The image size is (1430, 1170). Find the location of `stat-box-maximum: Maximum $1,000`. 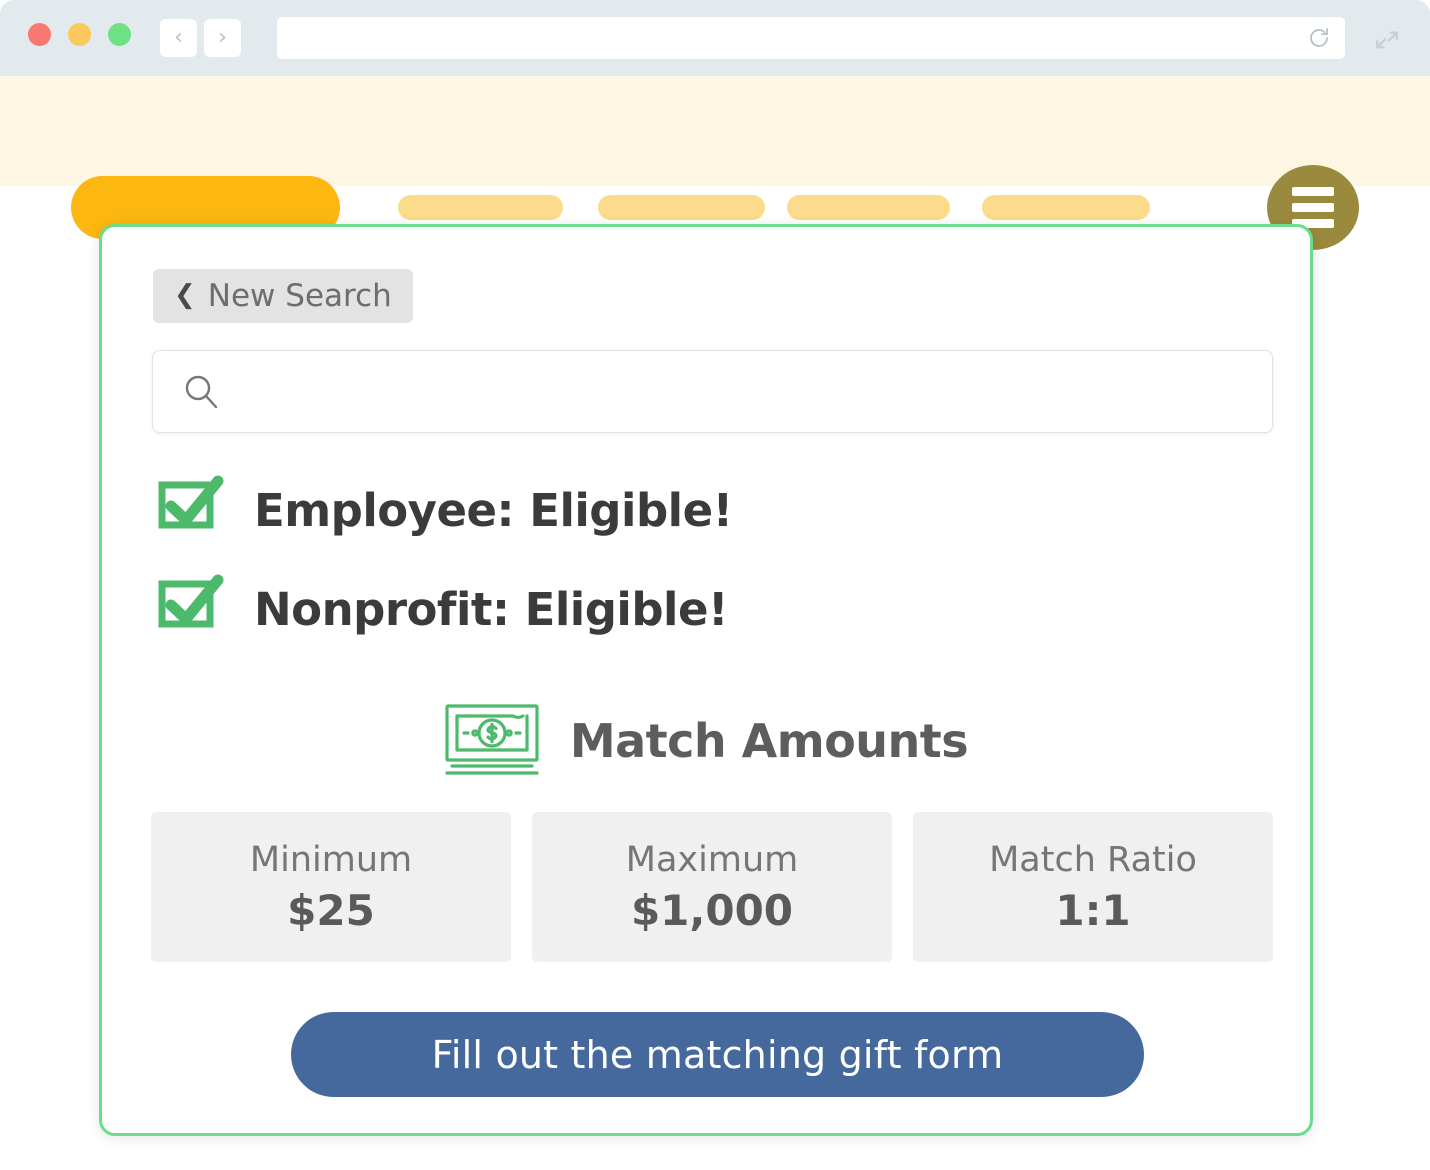

stat-box-maximum: Maximum $1,000 is located at coordinates (712, 887).